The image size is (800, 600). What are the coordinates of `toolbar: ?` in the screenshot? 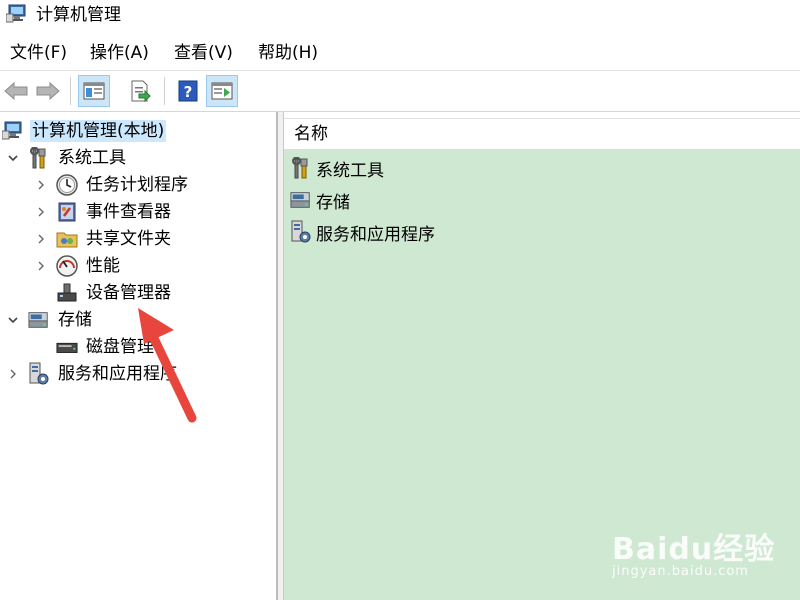 It's located at (400, 91).